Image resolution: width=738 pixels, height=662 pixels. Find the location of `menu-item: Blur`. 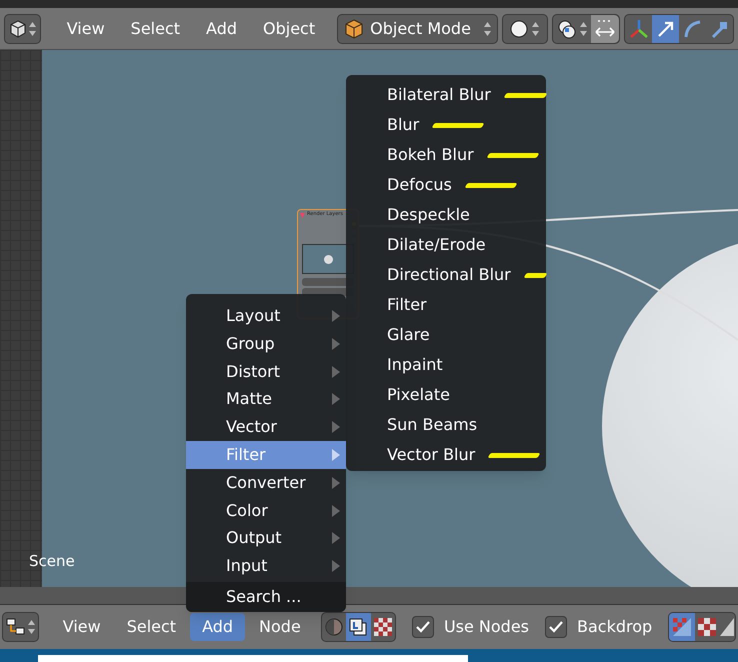

menu-item: Blur is located at coordinates (403, 125).